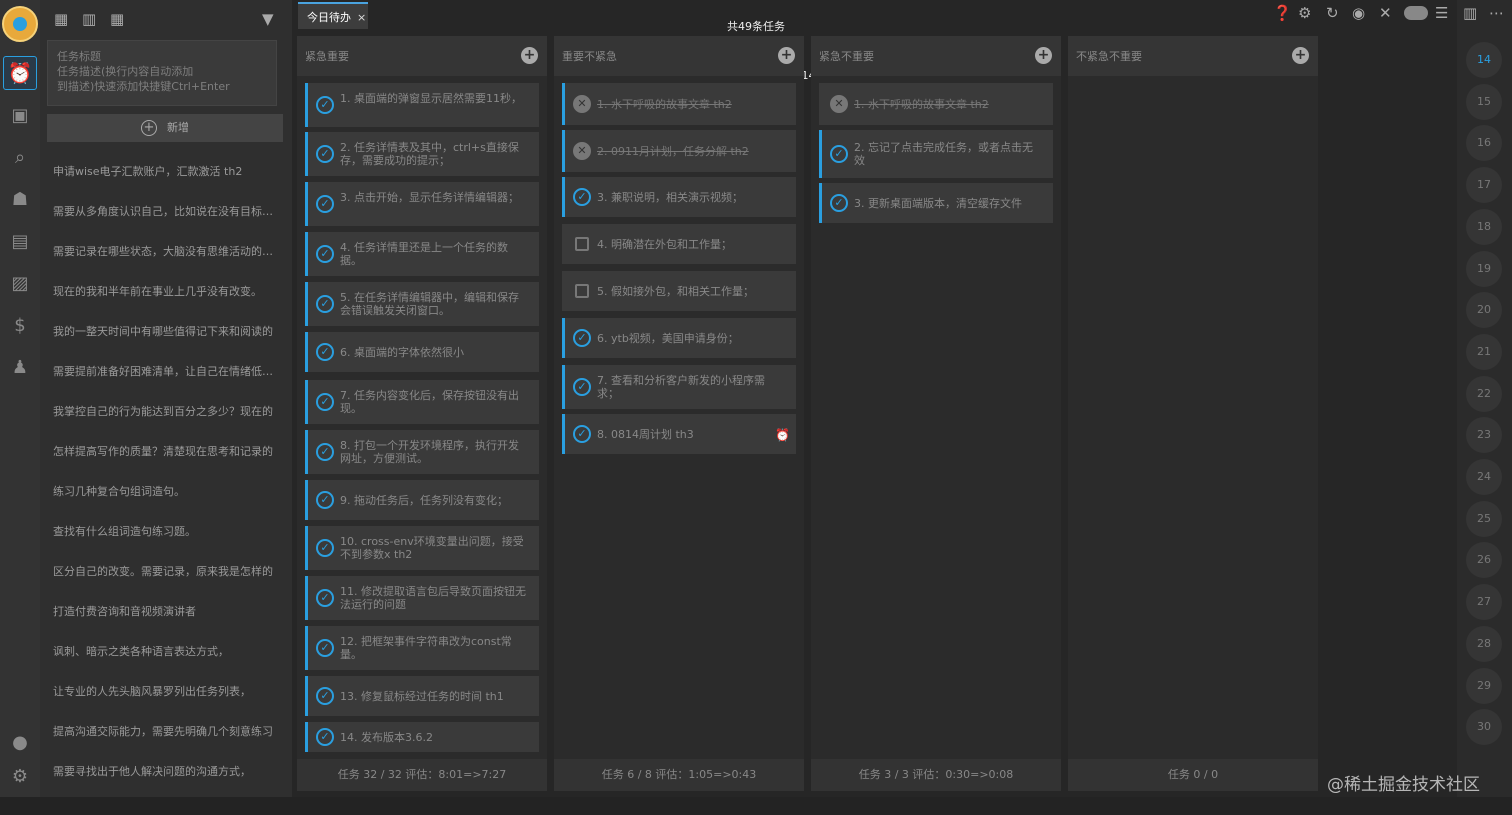 Image resolution: width=1512 pixels, height=815 pixels. I want to click on task-card: ✓ 8. 打包一个开发环境程序，执行开发网址，方便测试。, so click(422, 452).